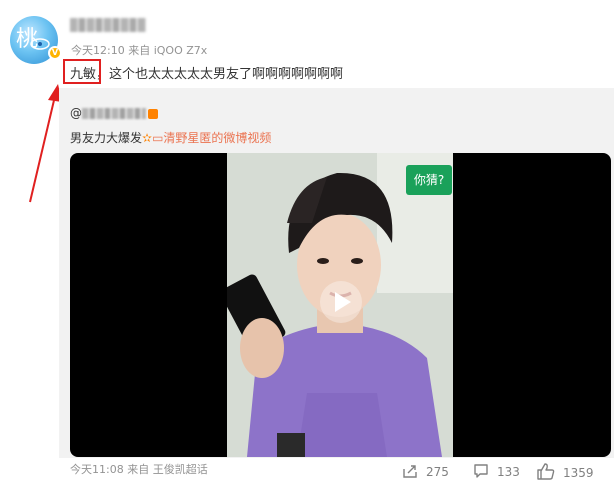 The width and height of the screenshot is (614, 483). What do you see at coordinates (508, 472) in the screenshot?
I see `comment-count: 133` at bounding box center [508, 472].